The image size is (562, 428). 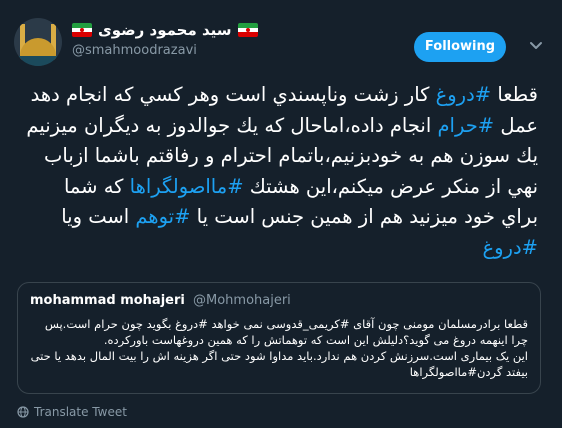 I want to click on avatar-base, so click(x=38, y=61).